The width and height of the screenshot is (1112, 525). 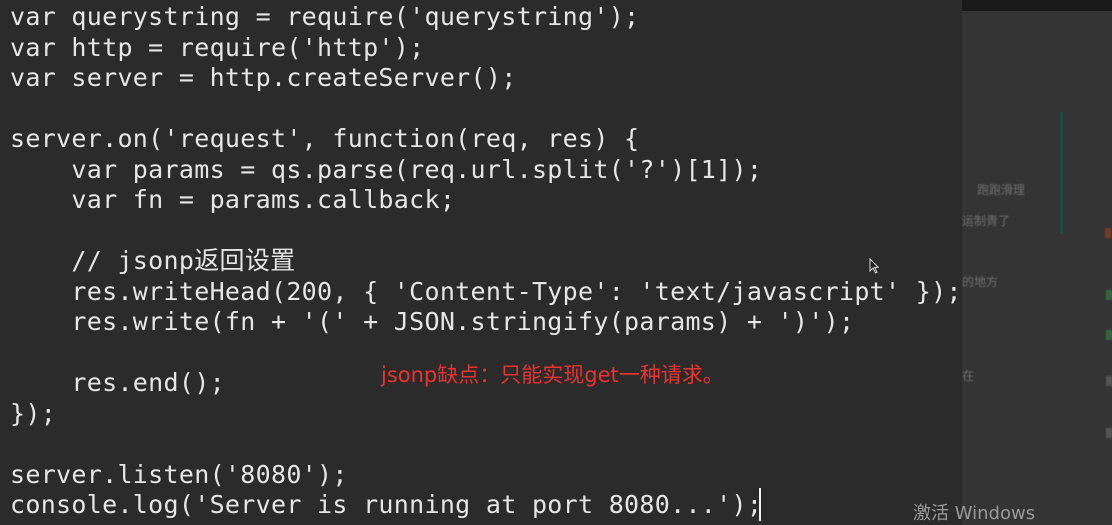 I want to click on code-line: var http = require('http');, so click(x=217, y=47).